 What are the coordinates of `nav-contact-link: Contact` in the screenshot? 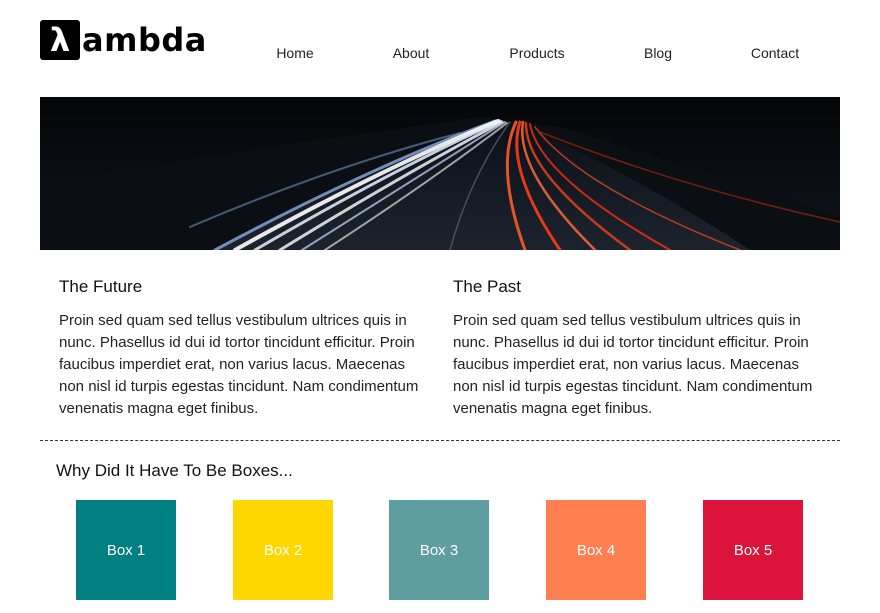 It's located at (775, 53).